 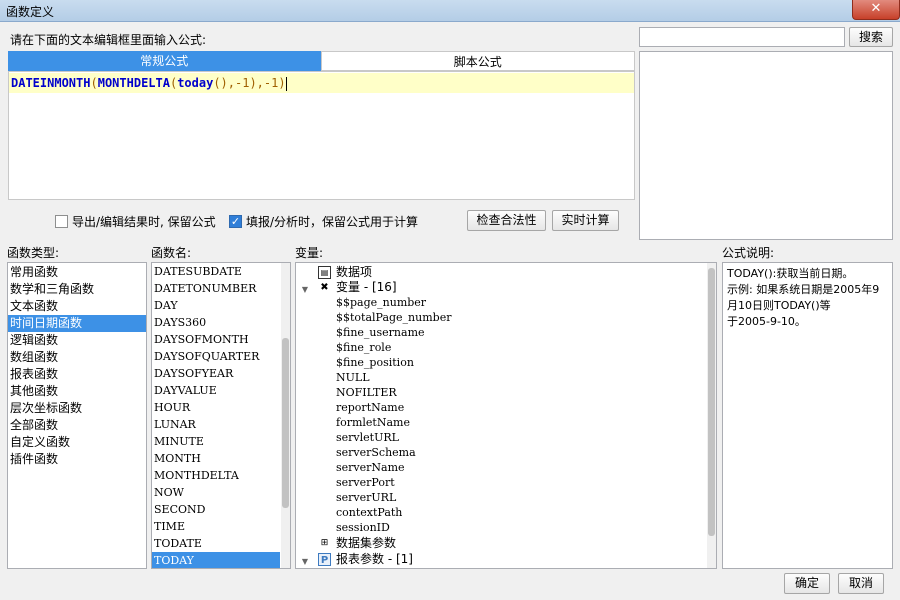 I want to click on variable-item: sessionID, so click(x=363, y=527).